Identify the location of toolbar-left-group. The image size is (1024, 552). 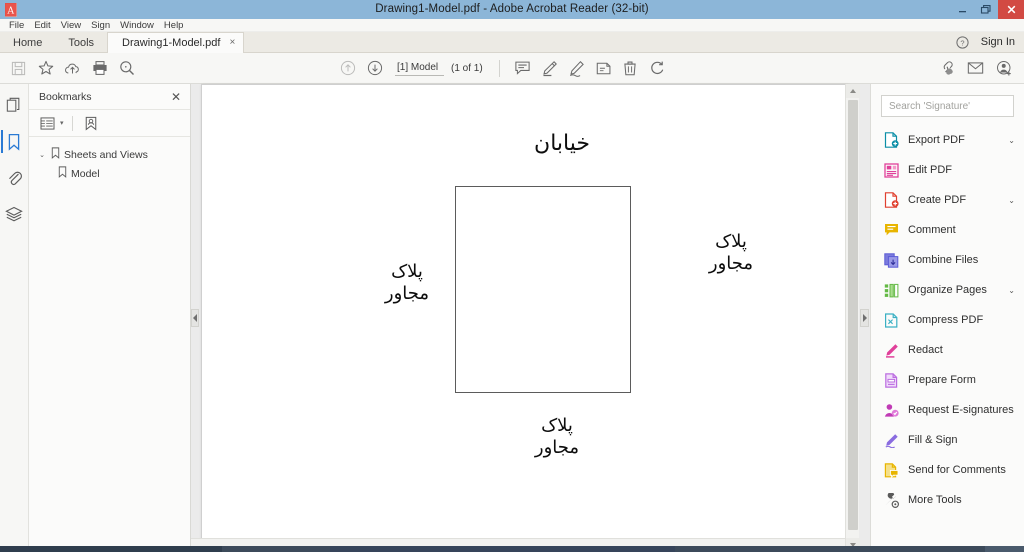
(69, 68).